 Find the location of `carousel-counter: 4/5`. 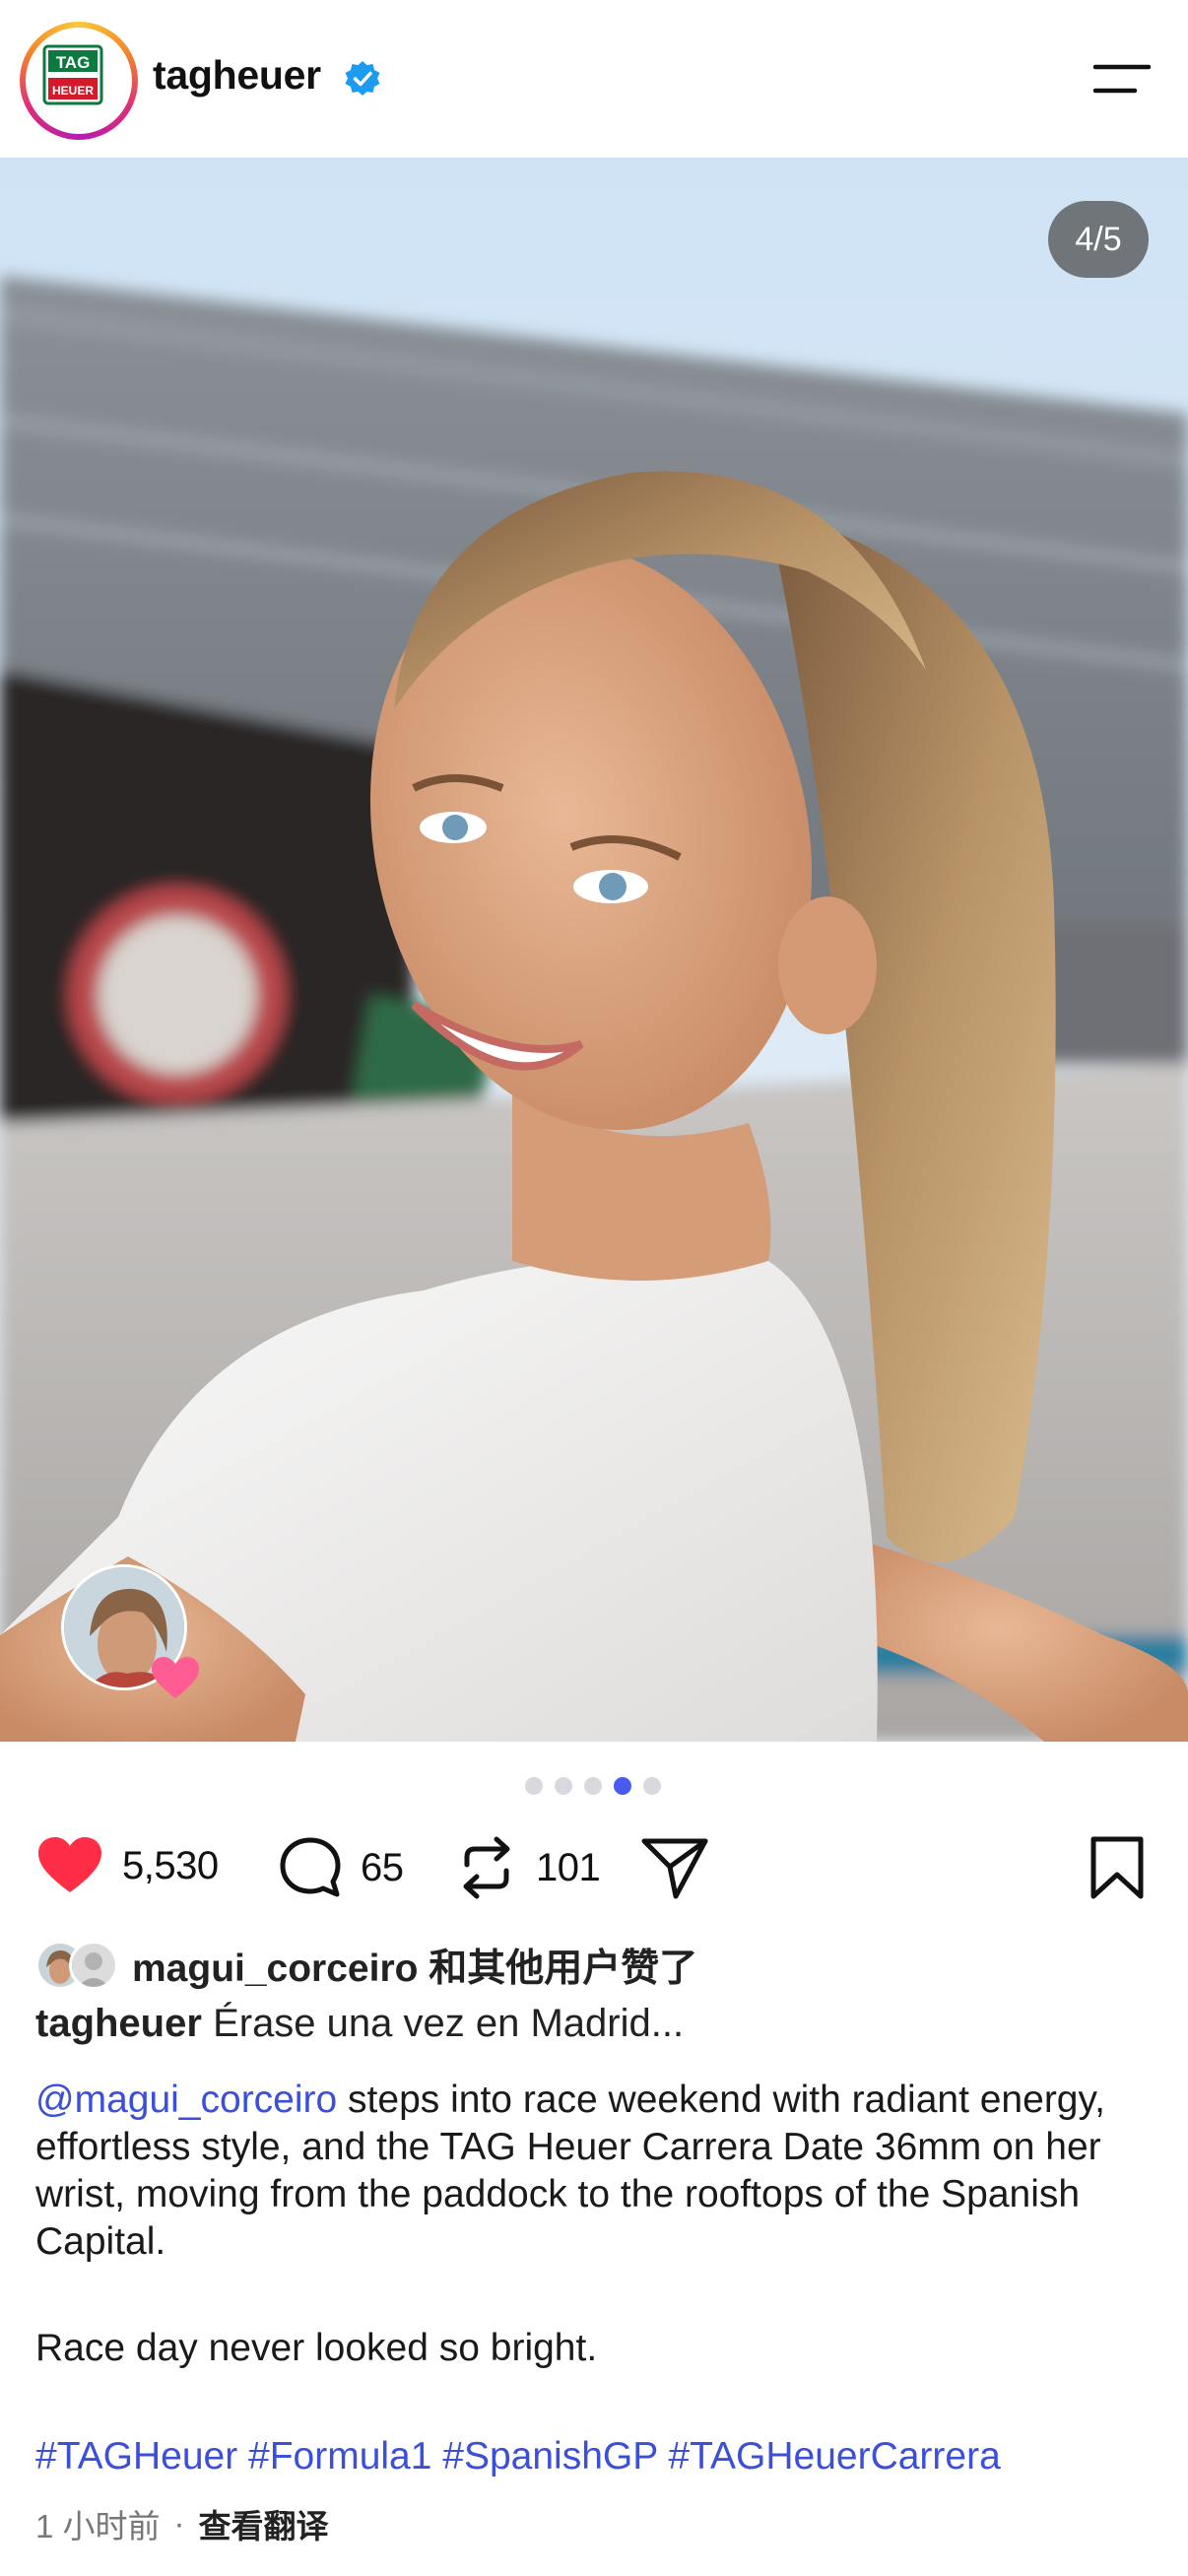

carousel-counter: 4/5 is located at coordinates (1098, 240).